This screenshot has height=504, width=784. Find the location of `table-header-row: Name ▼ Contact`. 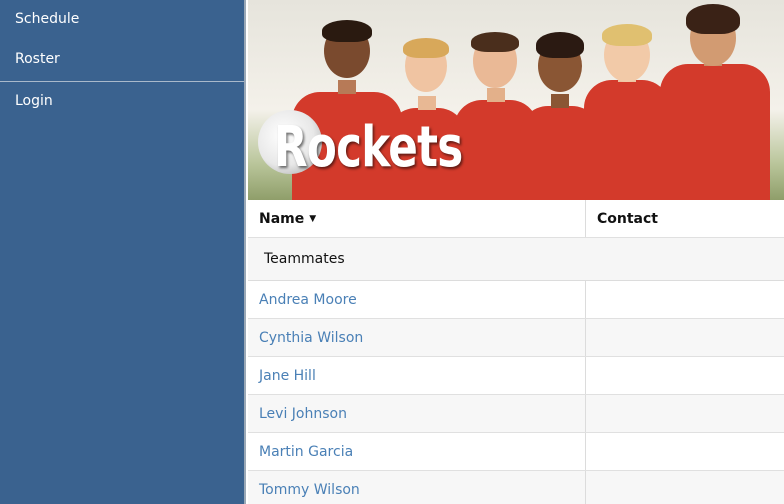

table-header-row: Name ▼ Contact is located at coordinates (516, 219).